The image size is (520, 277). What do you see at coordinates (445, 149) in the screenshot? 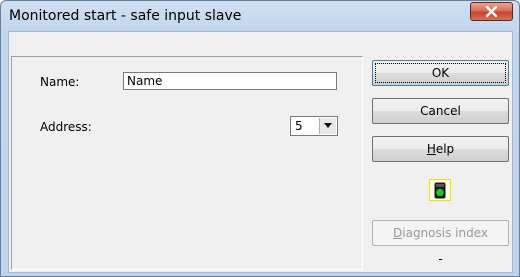
I see `help-label-rest: elp` at bounding box center [445, 149].